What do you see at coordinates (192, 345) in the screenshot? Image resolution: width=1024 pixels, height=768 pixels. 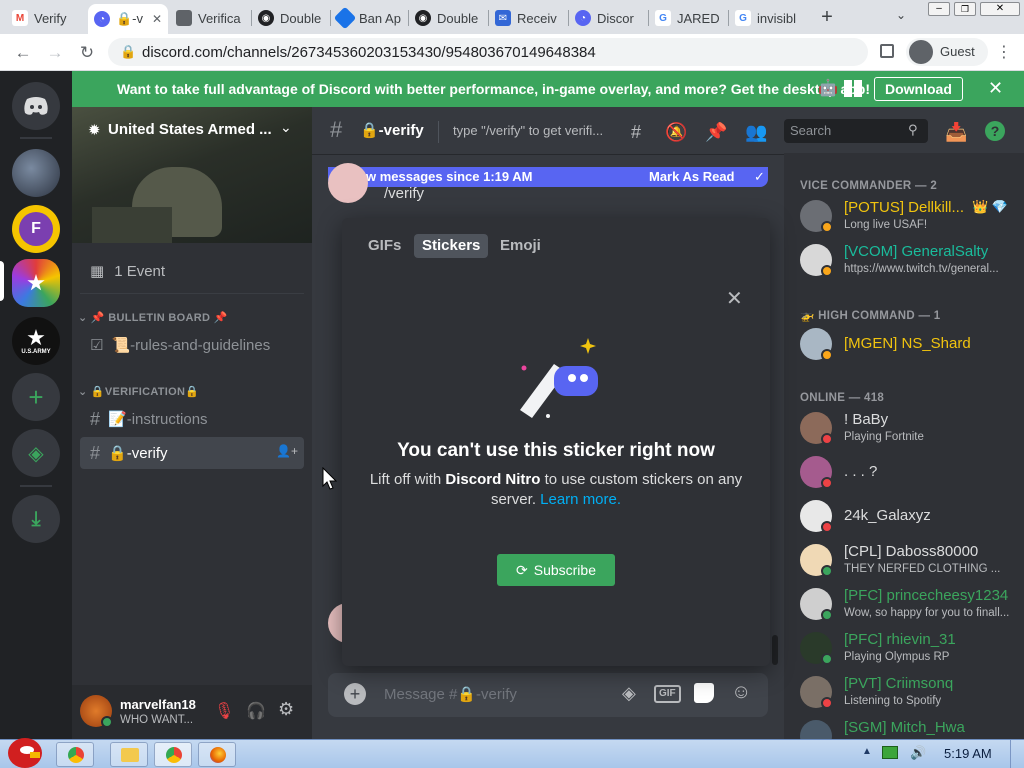 I see `channel-rules-and-guidelines: ☑ 📜-rules-and-guidelines` at bounding box center [192, 345].